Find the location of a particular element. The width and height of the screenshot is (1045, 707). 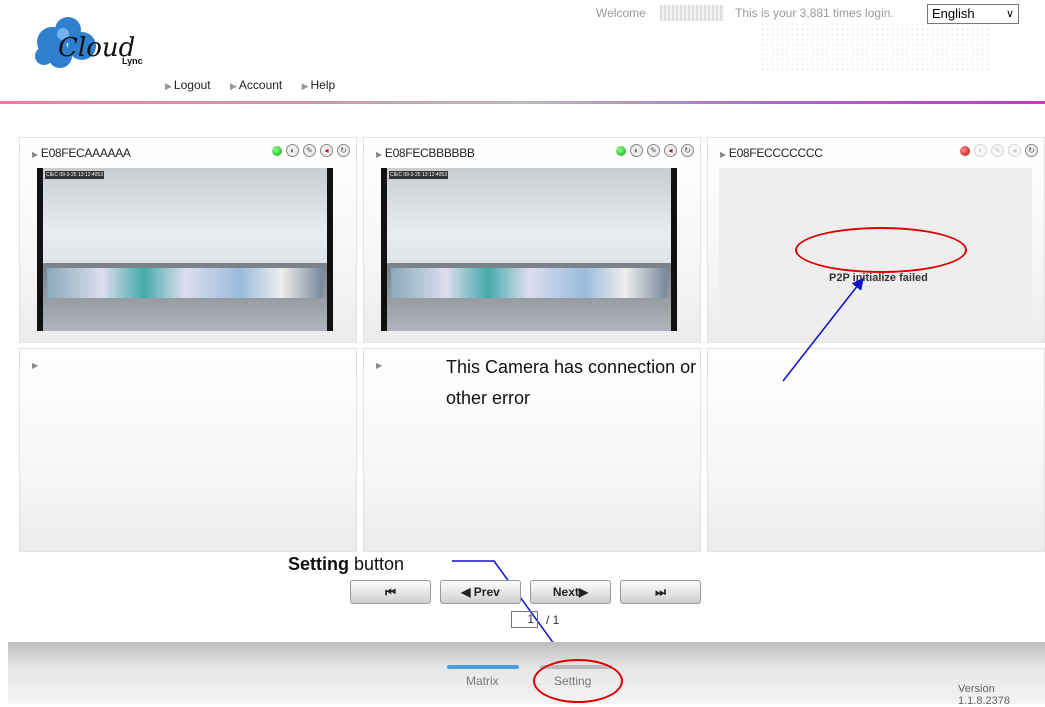

tab-matrix: Matrix is located at coordinates (482, 681).